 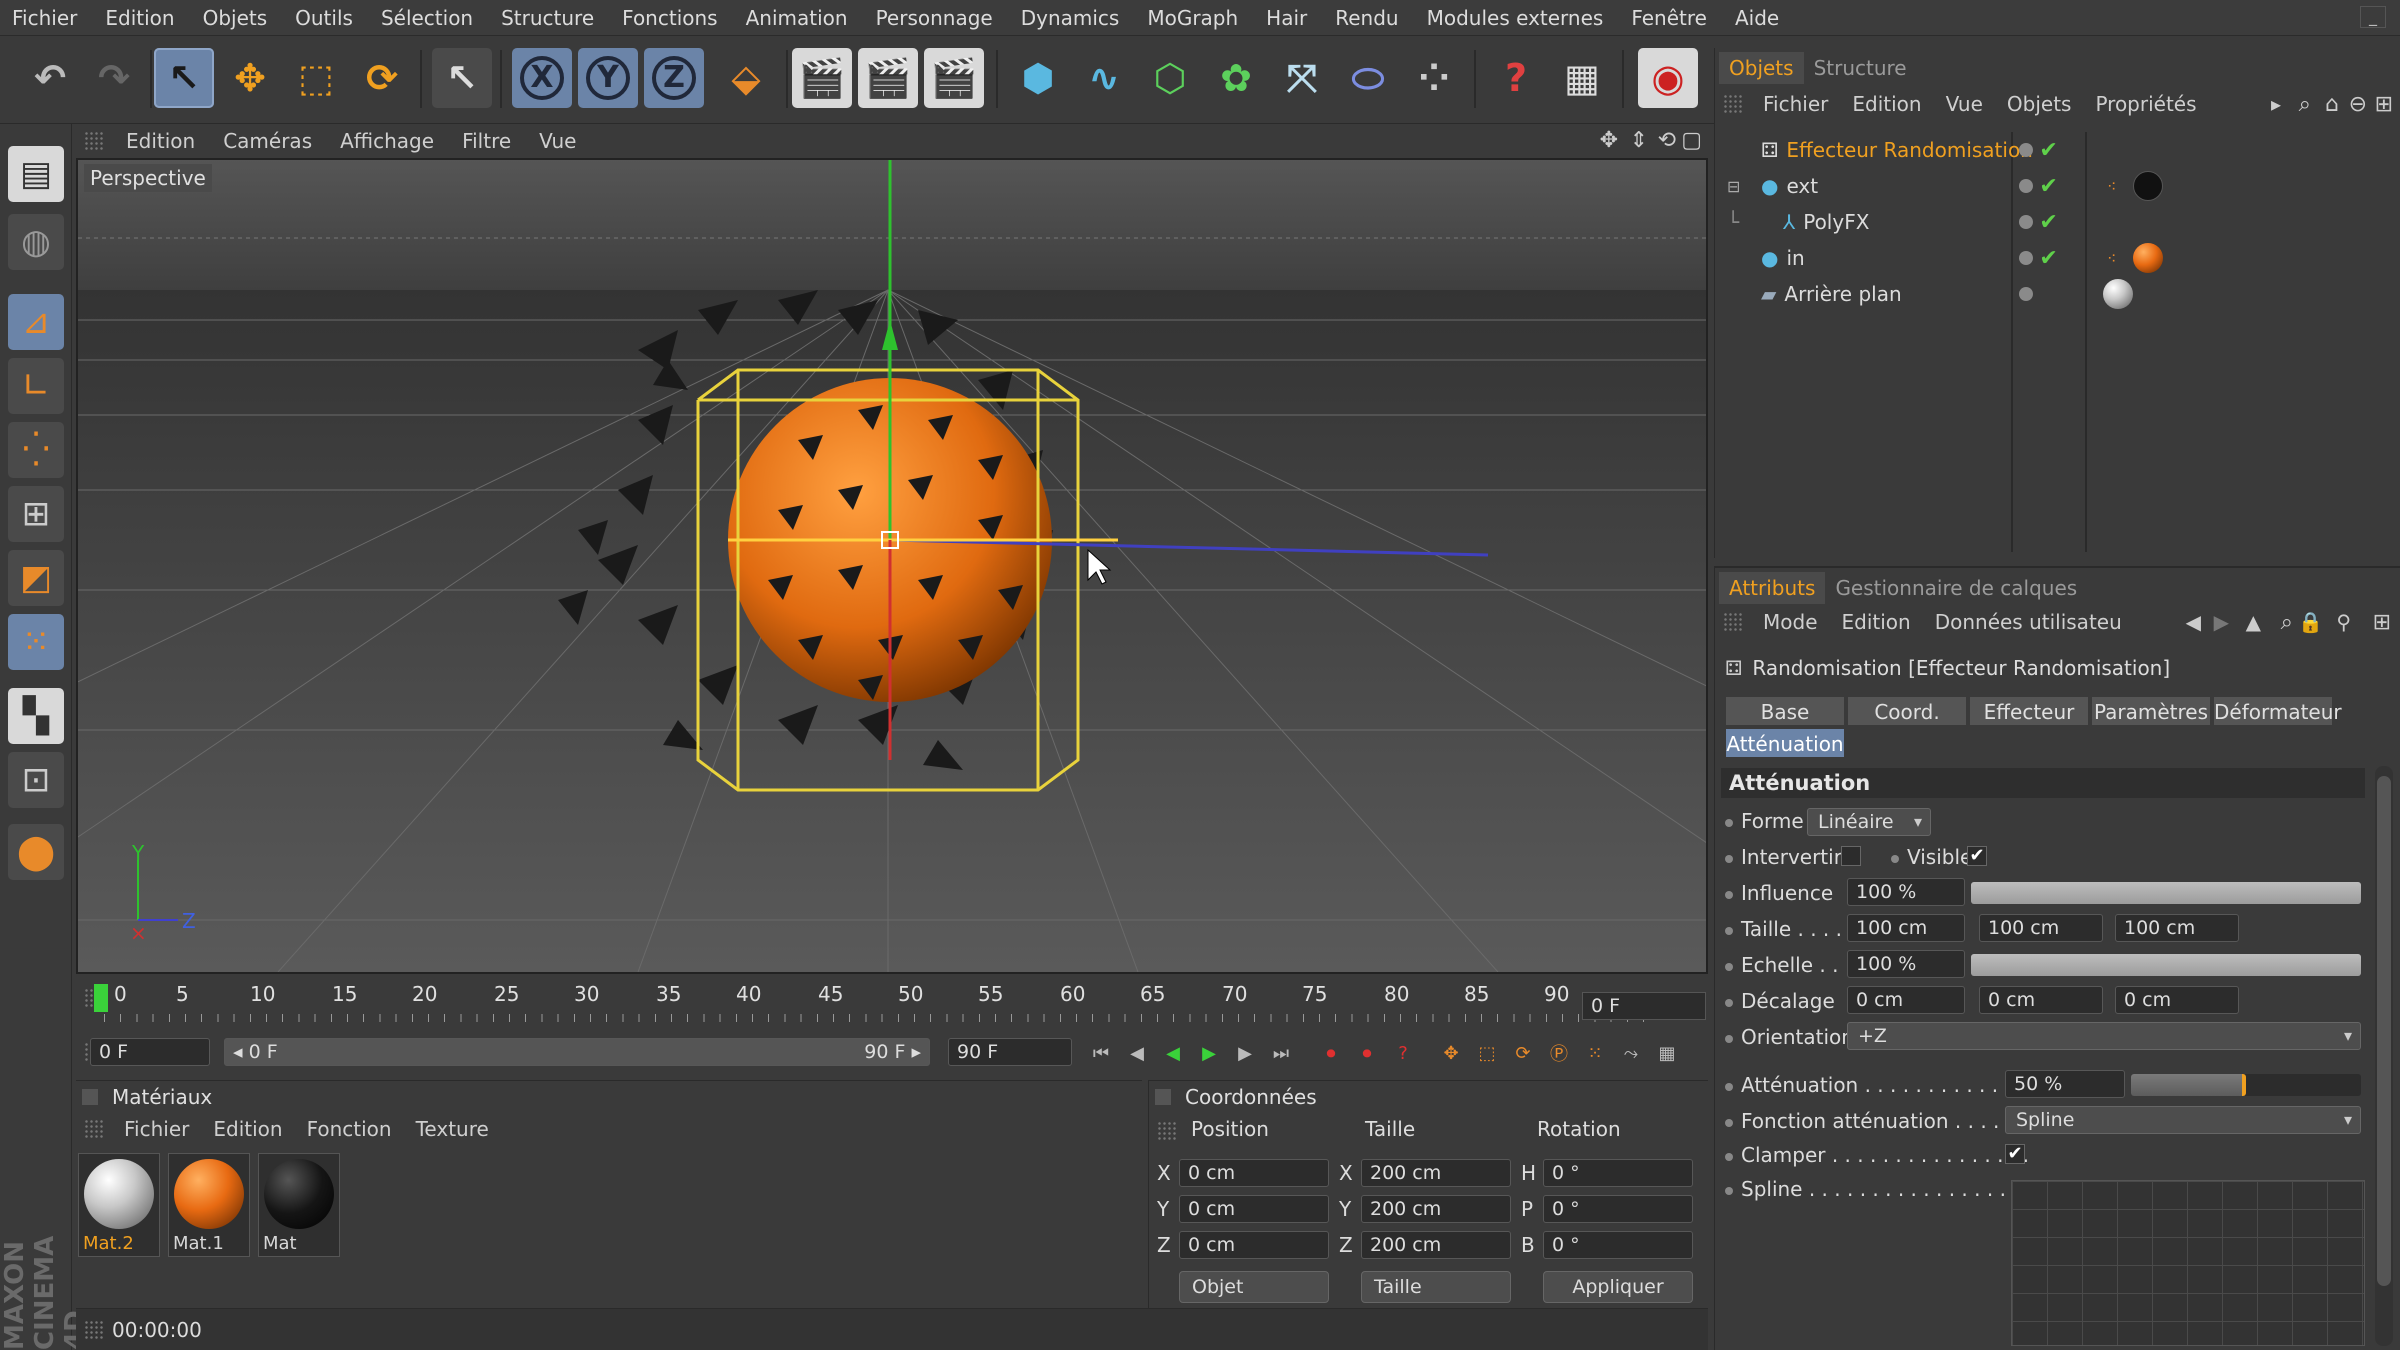 What do you see at coordinates (1964, 104) in the screenshot?
I see `objects-menu-vue: Vue` at bounding box center [1964, 104].